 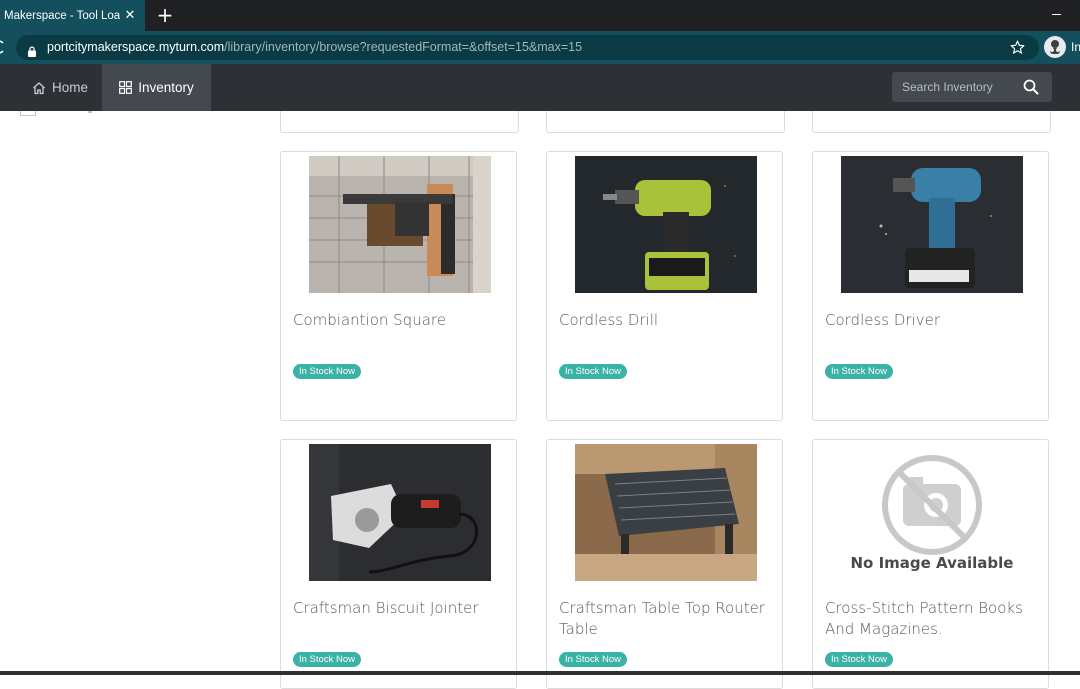 I want to click on nav-inventory-label: Inventory, so click(x=166, y=87).